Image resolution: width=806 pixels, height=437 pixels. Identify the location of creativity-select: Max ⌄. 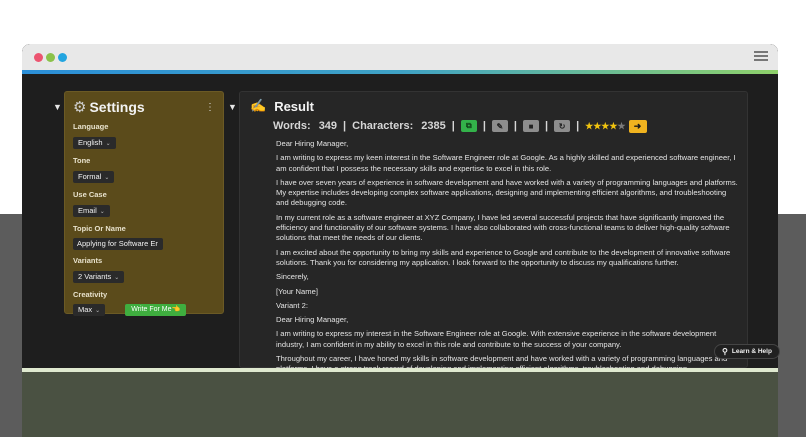
(89, 310).